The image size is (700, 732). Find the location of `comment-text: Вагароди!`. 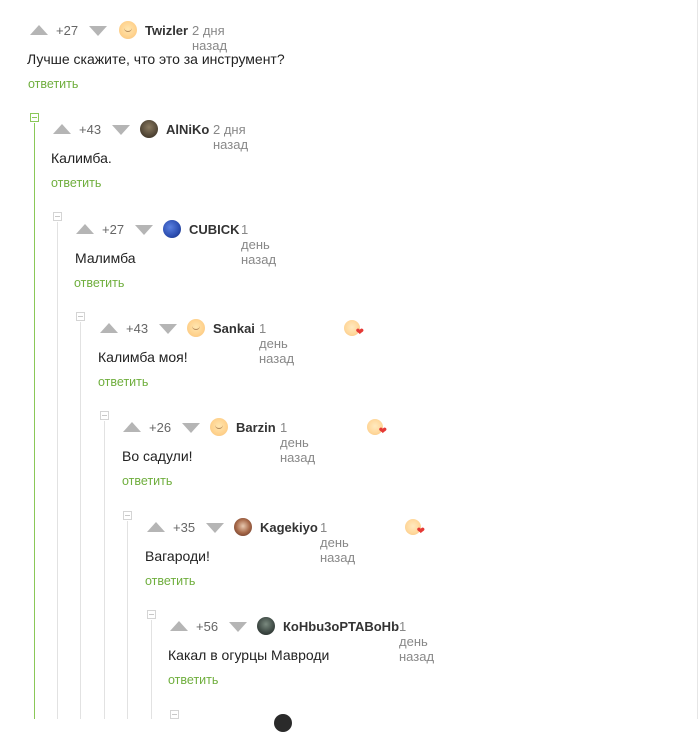

comment-text: Вагароди! is located at coordinates (177, 556).